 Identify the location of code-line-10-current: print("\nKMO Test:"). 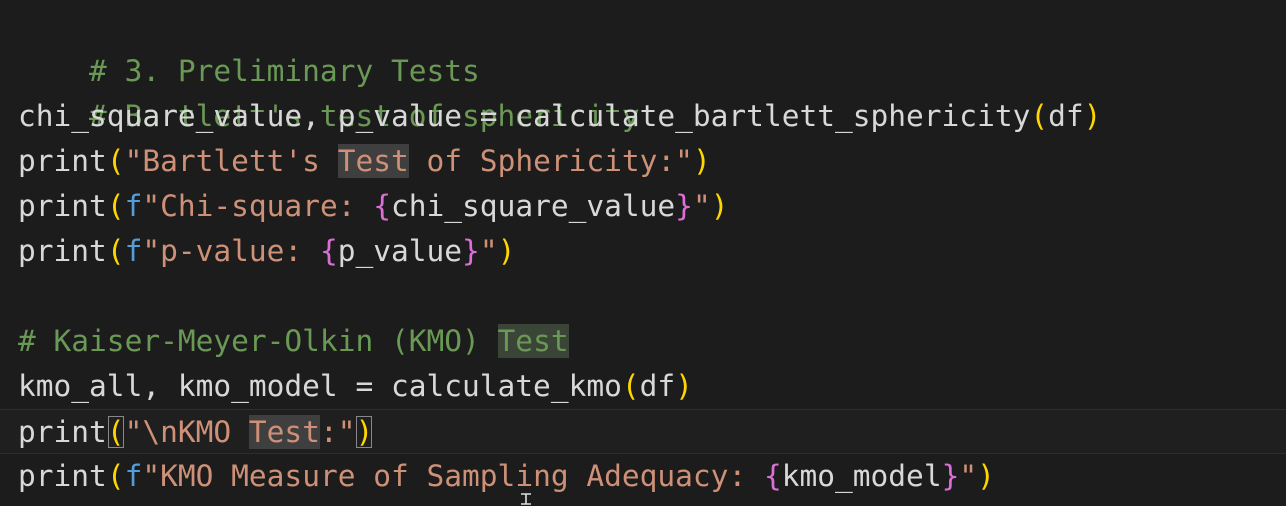
(643, 431).